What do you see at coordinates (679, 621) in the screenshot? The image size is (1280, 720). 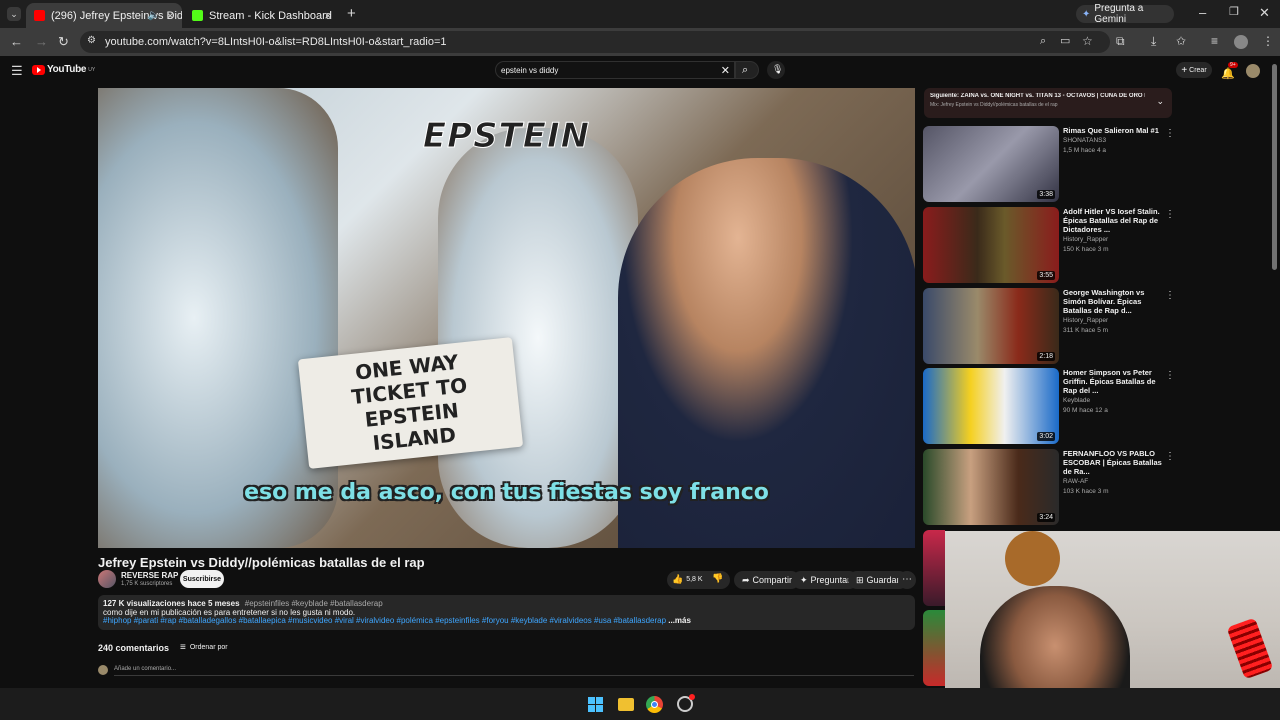 I see `description-more: ...más` at bounding box center [679, 621].